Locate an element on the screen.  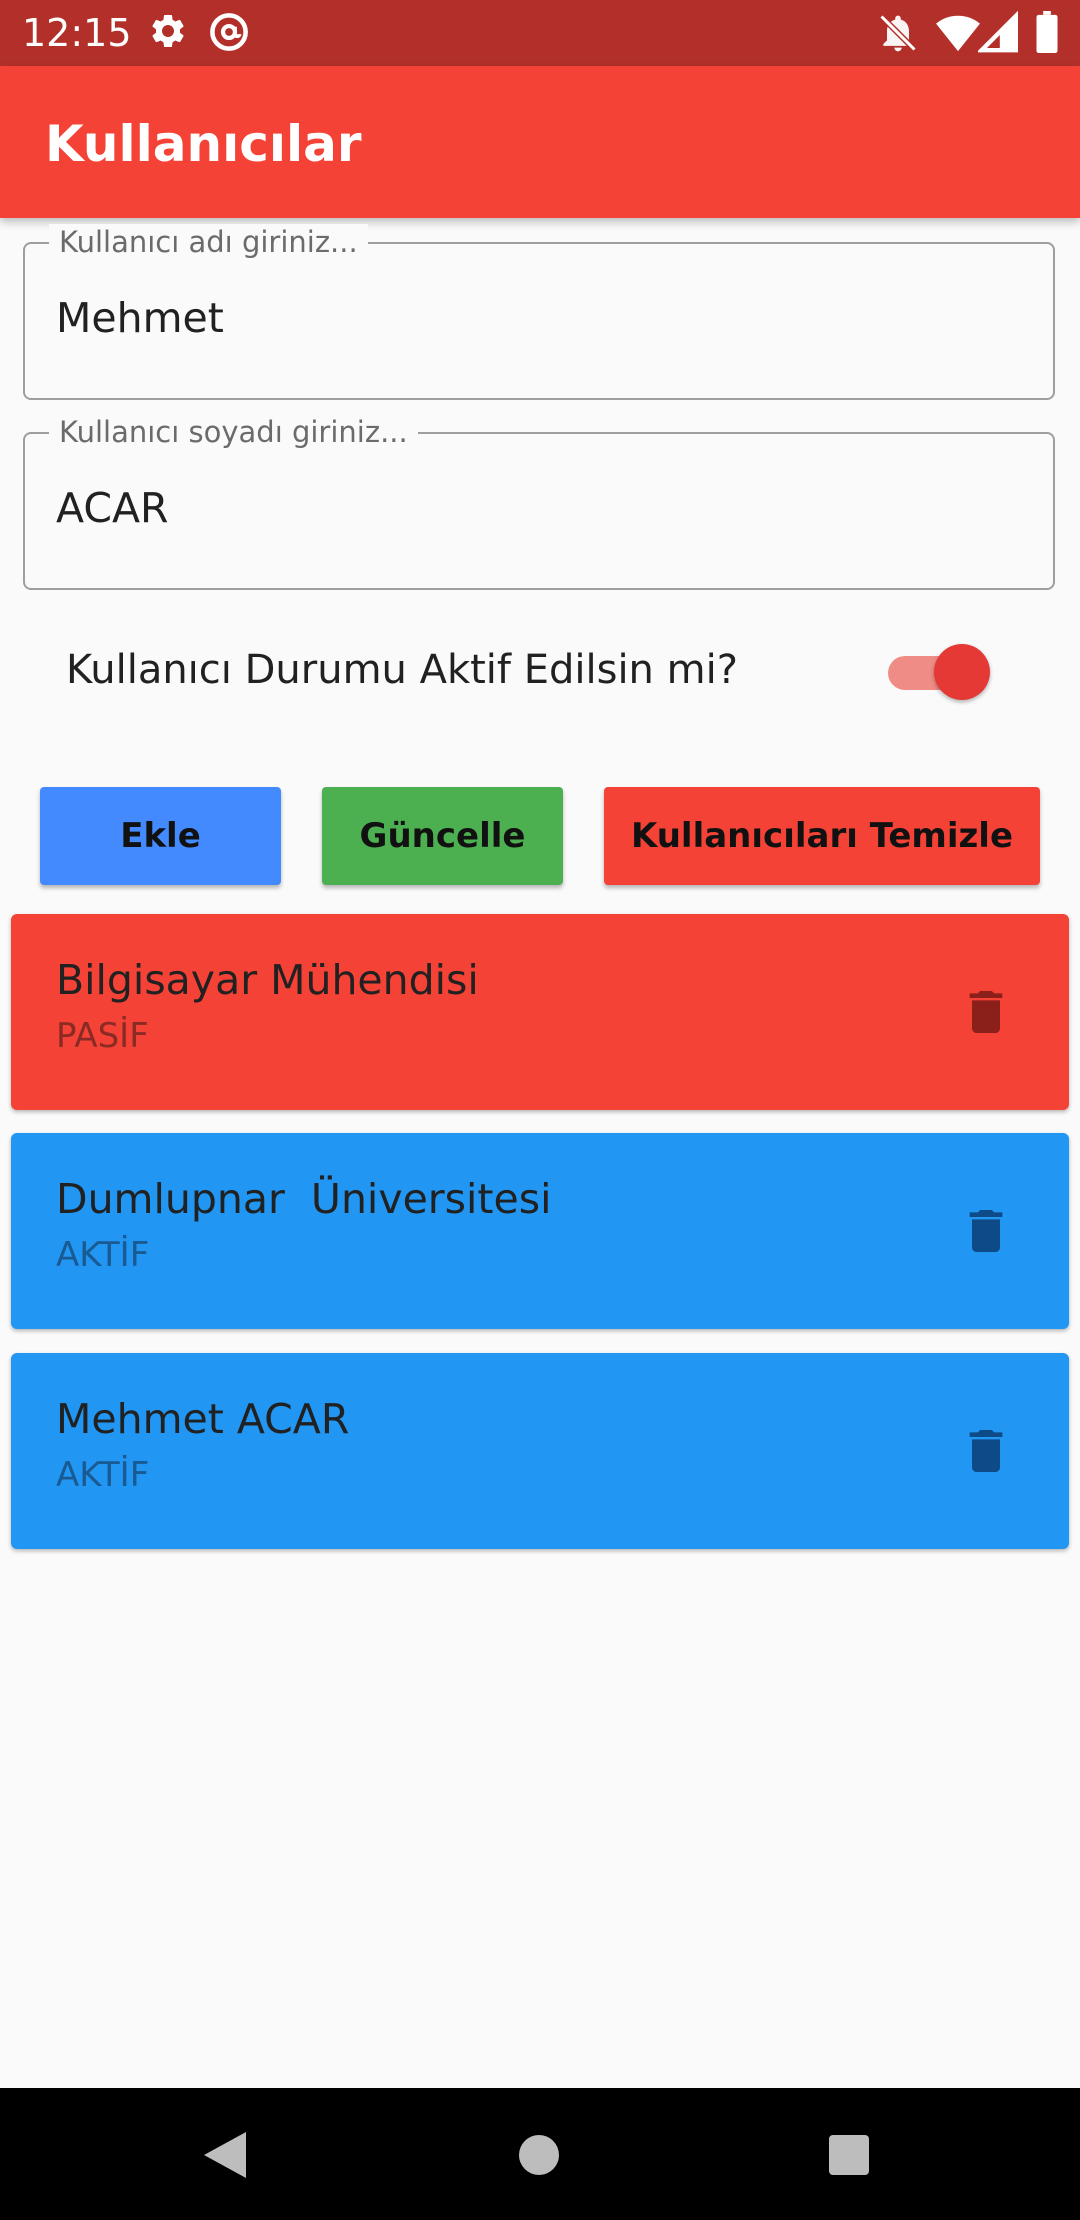
back-icon is located at coordinates (224, 2157).